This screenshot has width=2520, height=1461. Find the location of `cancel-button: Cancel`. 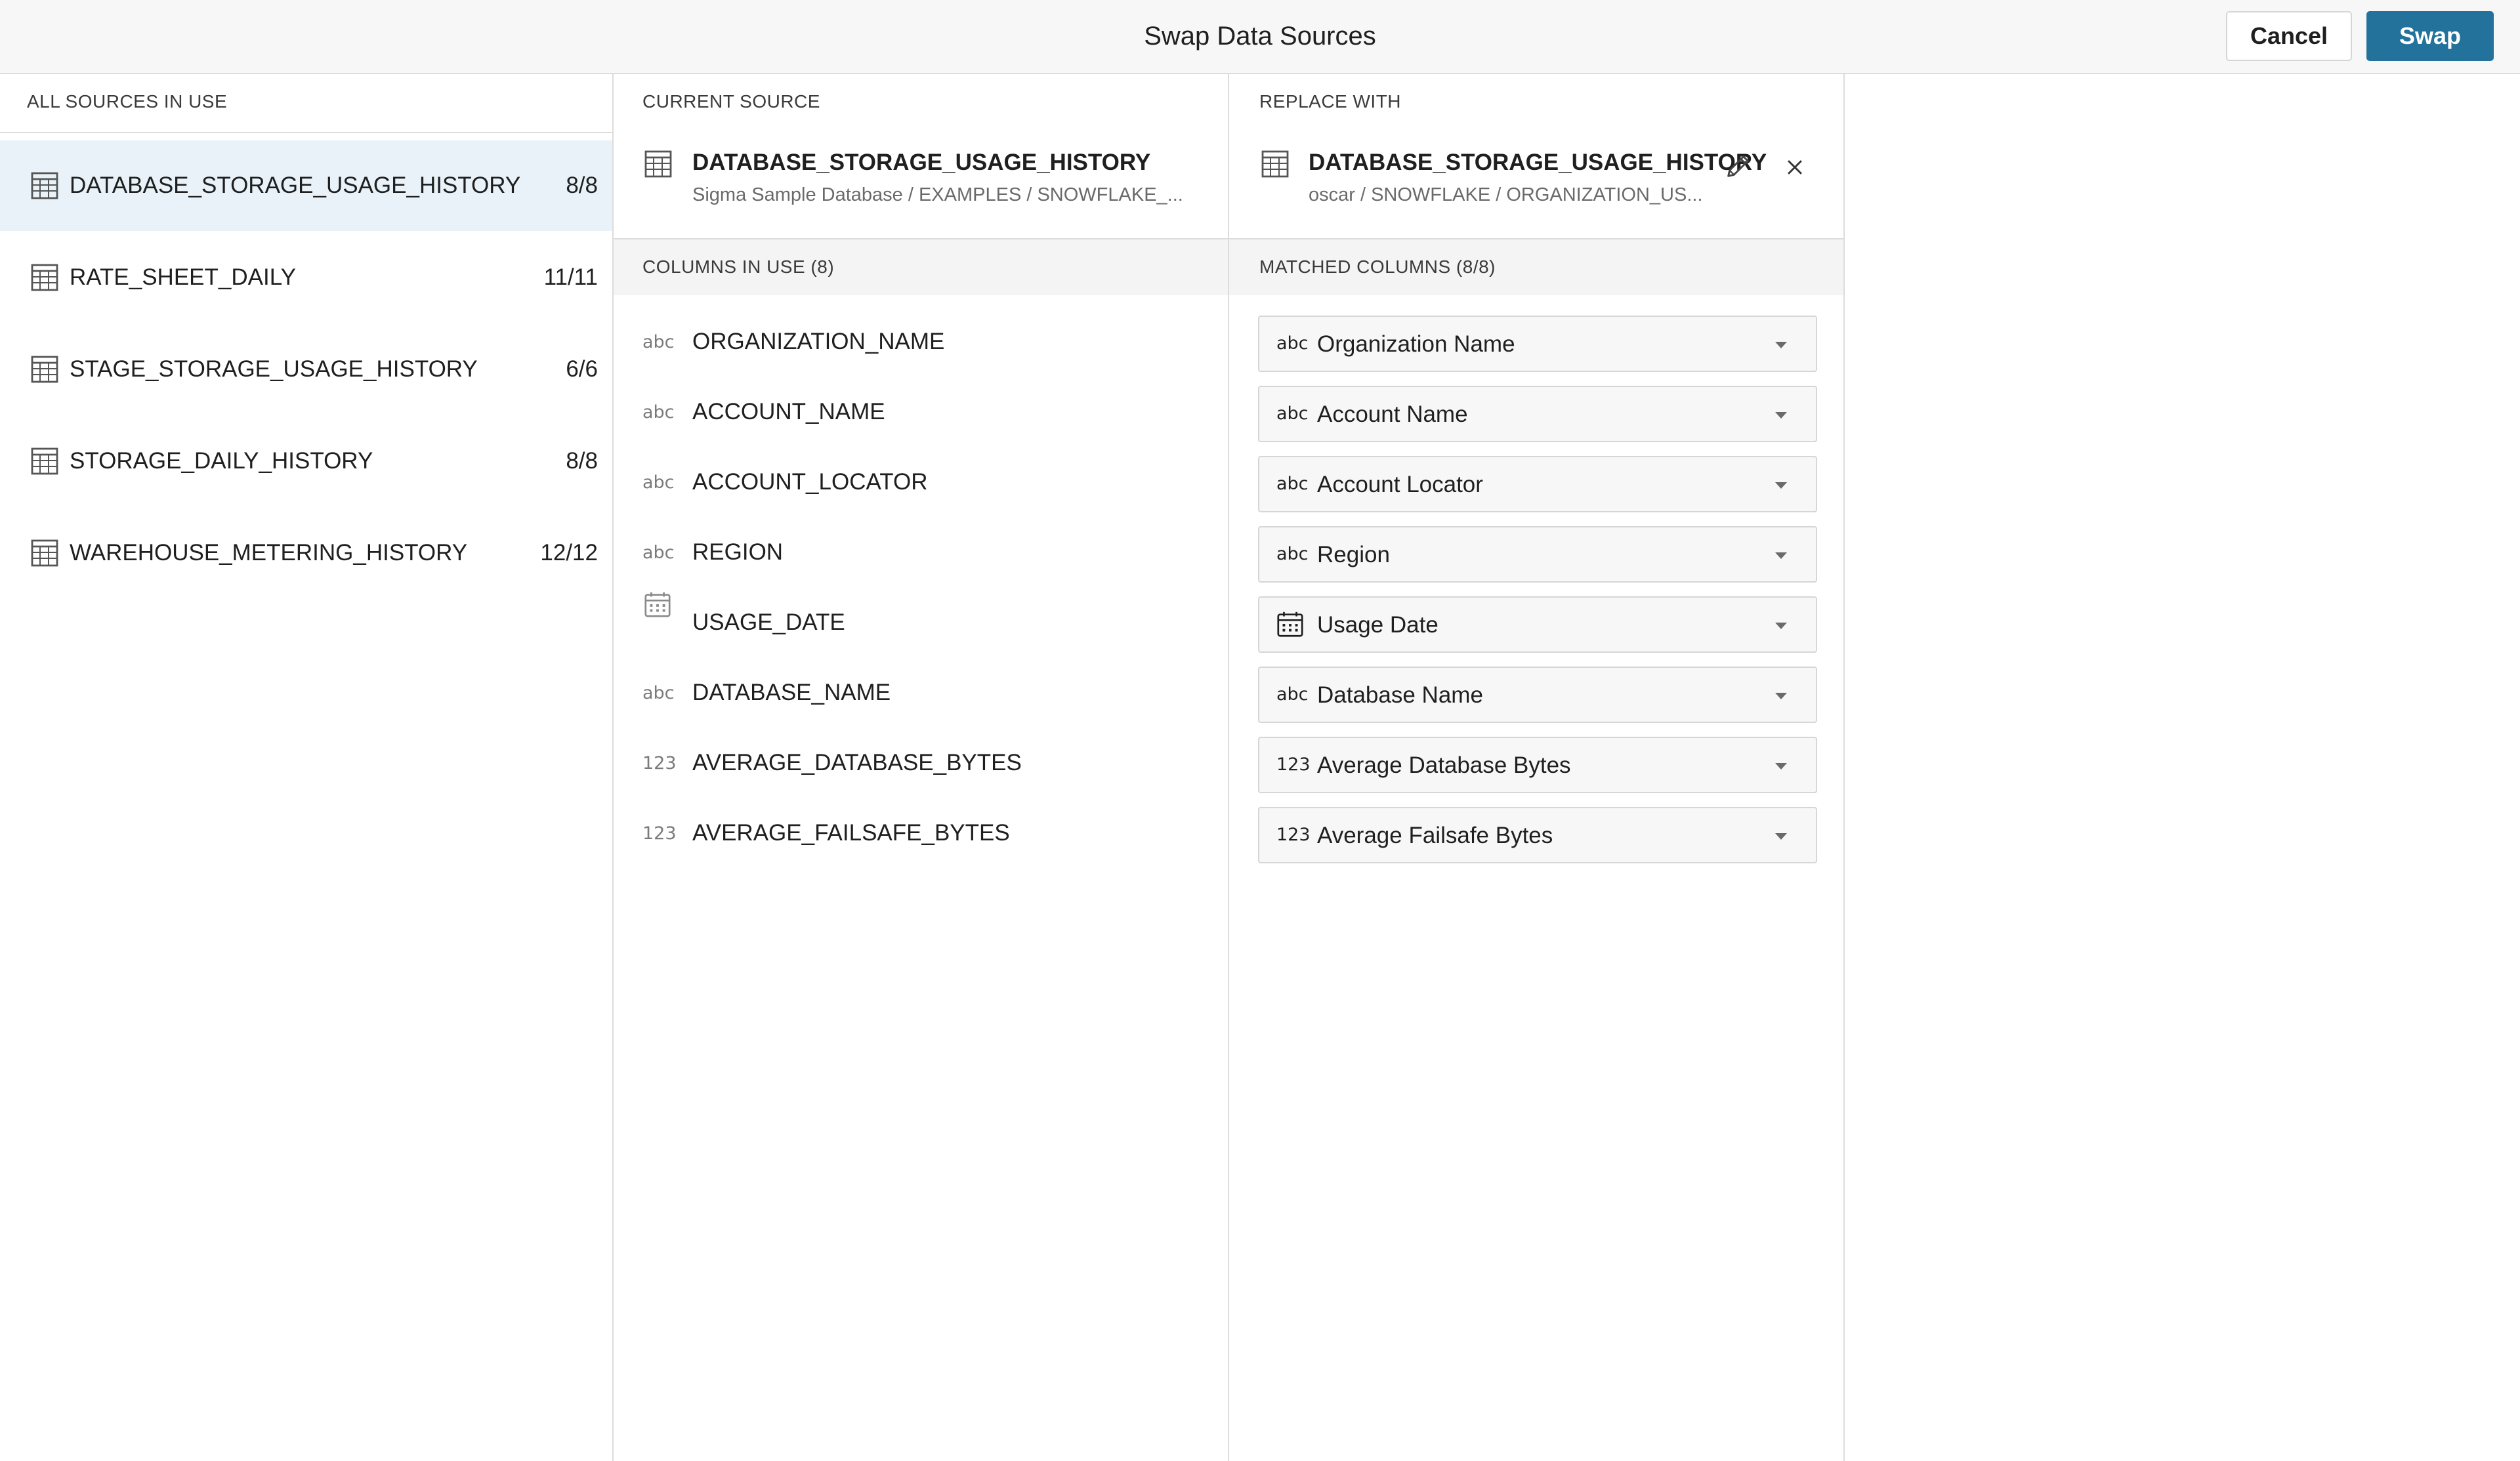

cancel-button: Cancel is located at coordinates (2289, 36).